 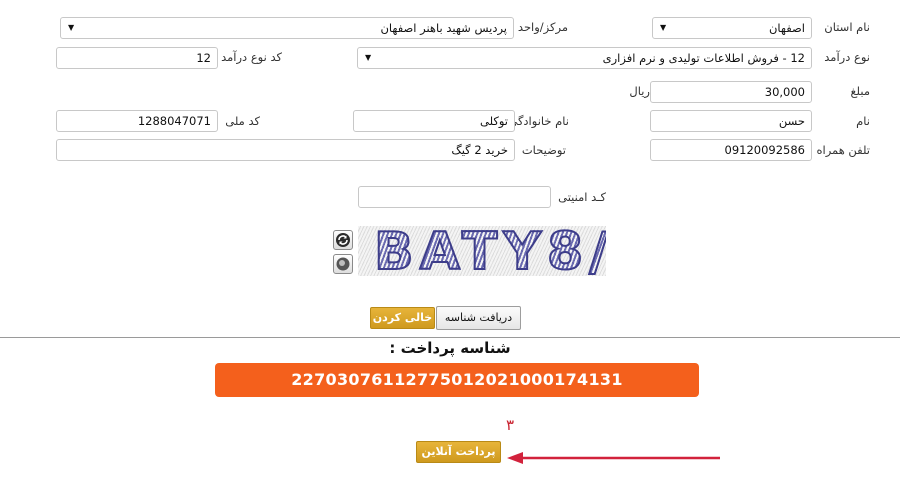 What do you see at coordinates (786, 28) in the screenshot?
I see `province-value: اصفهان` at bounding box center [786, 28].